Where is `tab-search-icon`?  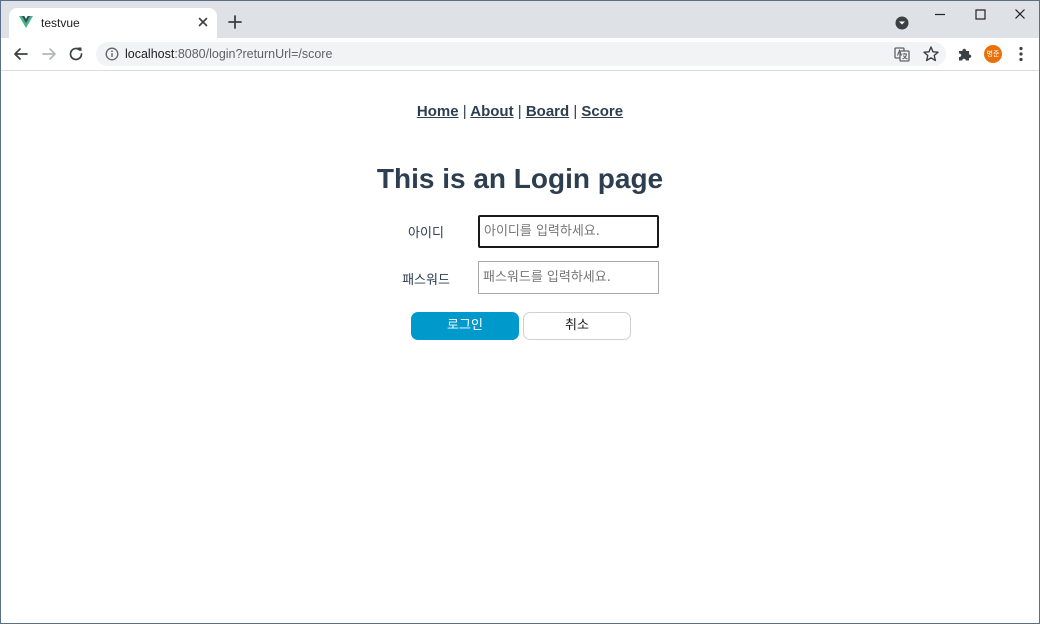 tab-search-icon is located at coordinates (902, 23).